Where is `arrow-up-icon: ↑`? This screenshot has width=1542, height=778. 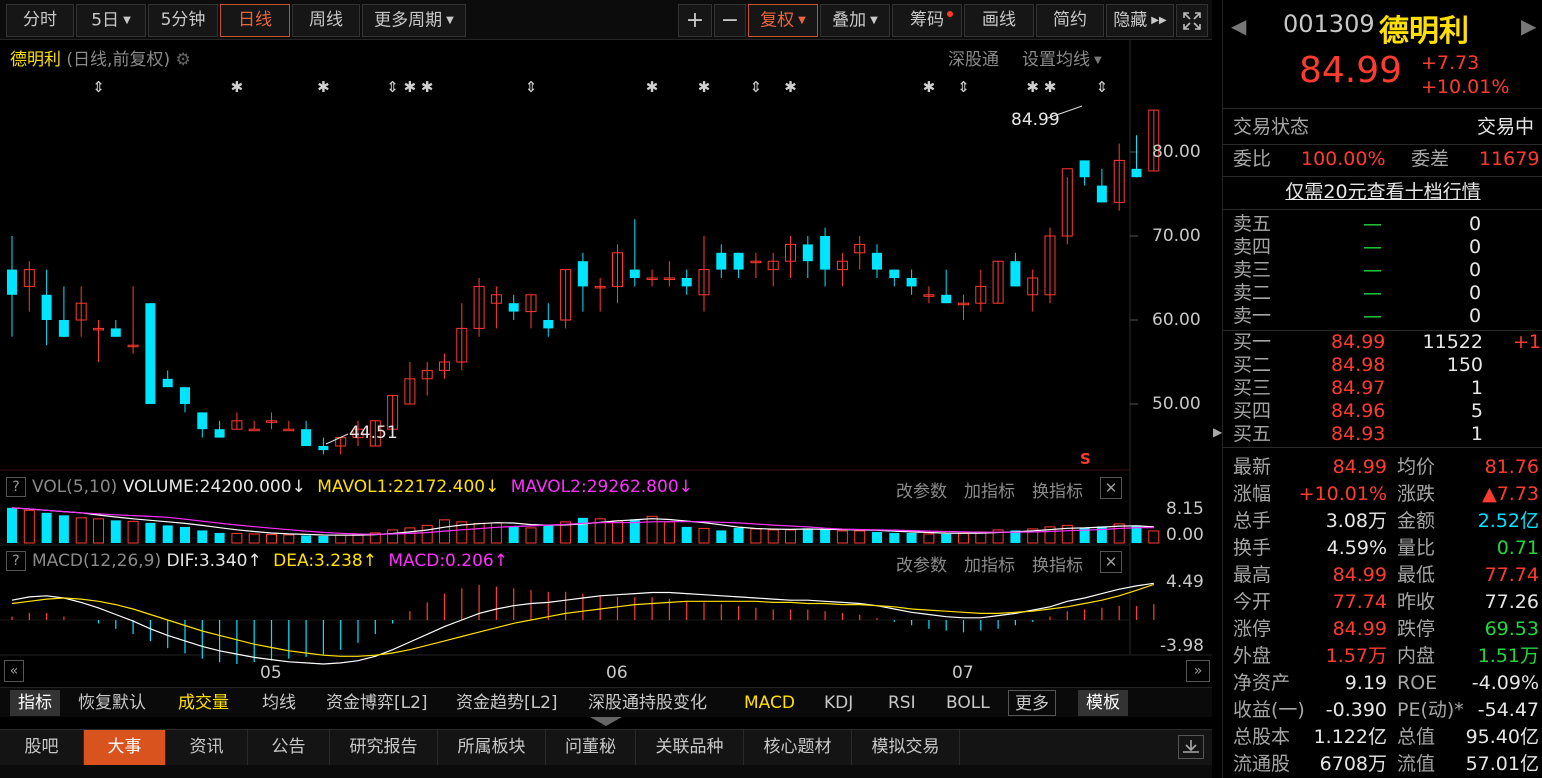 arrow-up-icon: ↑ is located at coordinates (254, 561).